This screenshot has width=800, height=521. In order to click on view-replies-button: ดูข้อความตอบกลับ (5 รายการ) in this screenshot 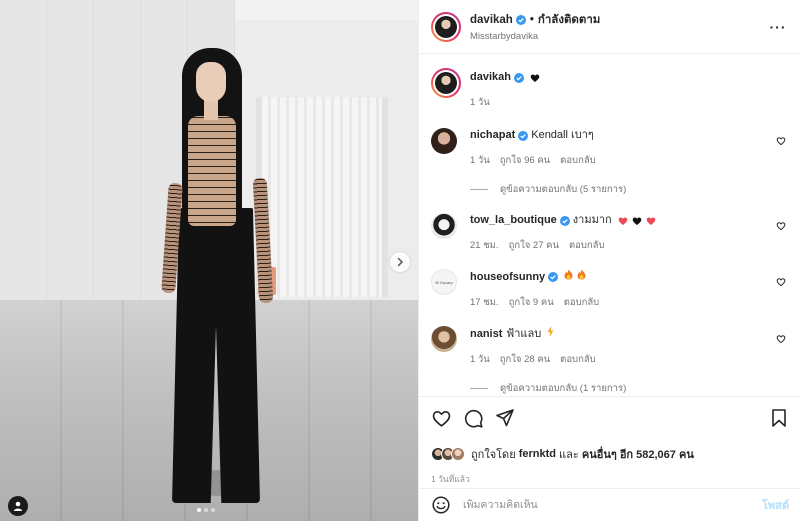, I will do `click(629, 189)`.